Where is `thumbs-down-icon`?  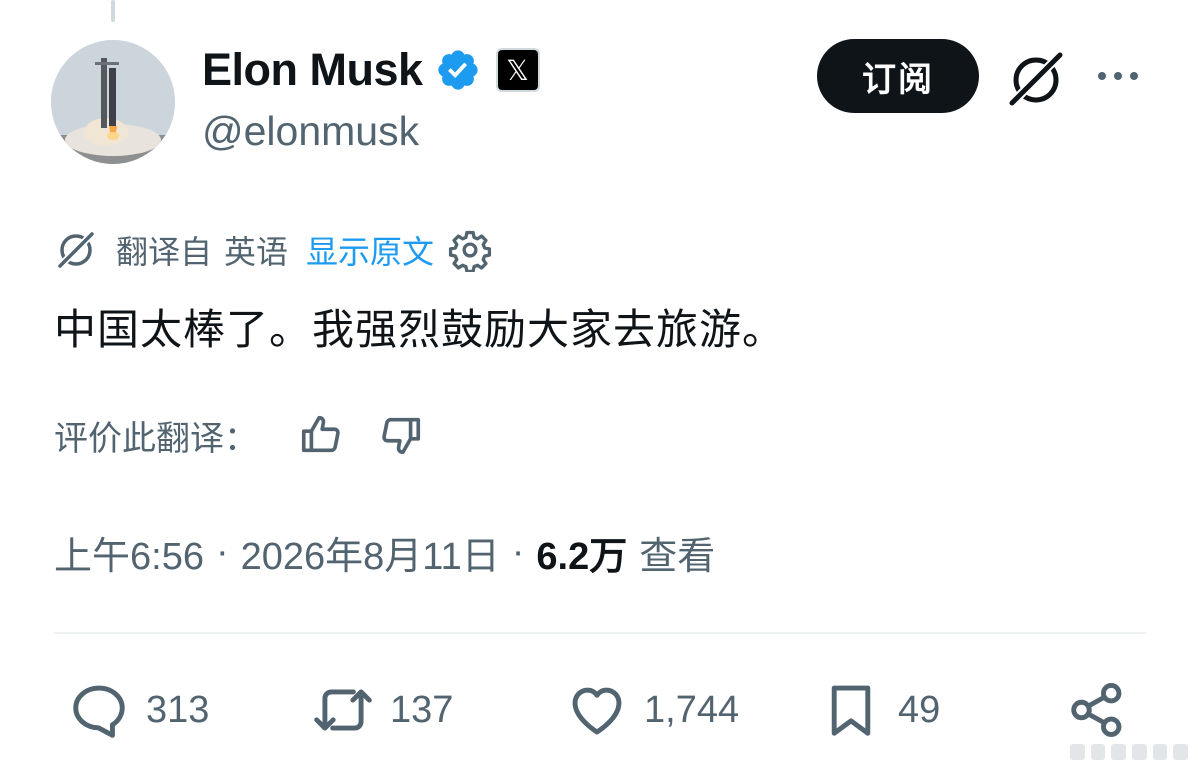
thumbs-down-icon is located at coordinates (401, 435).